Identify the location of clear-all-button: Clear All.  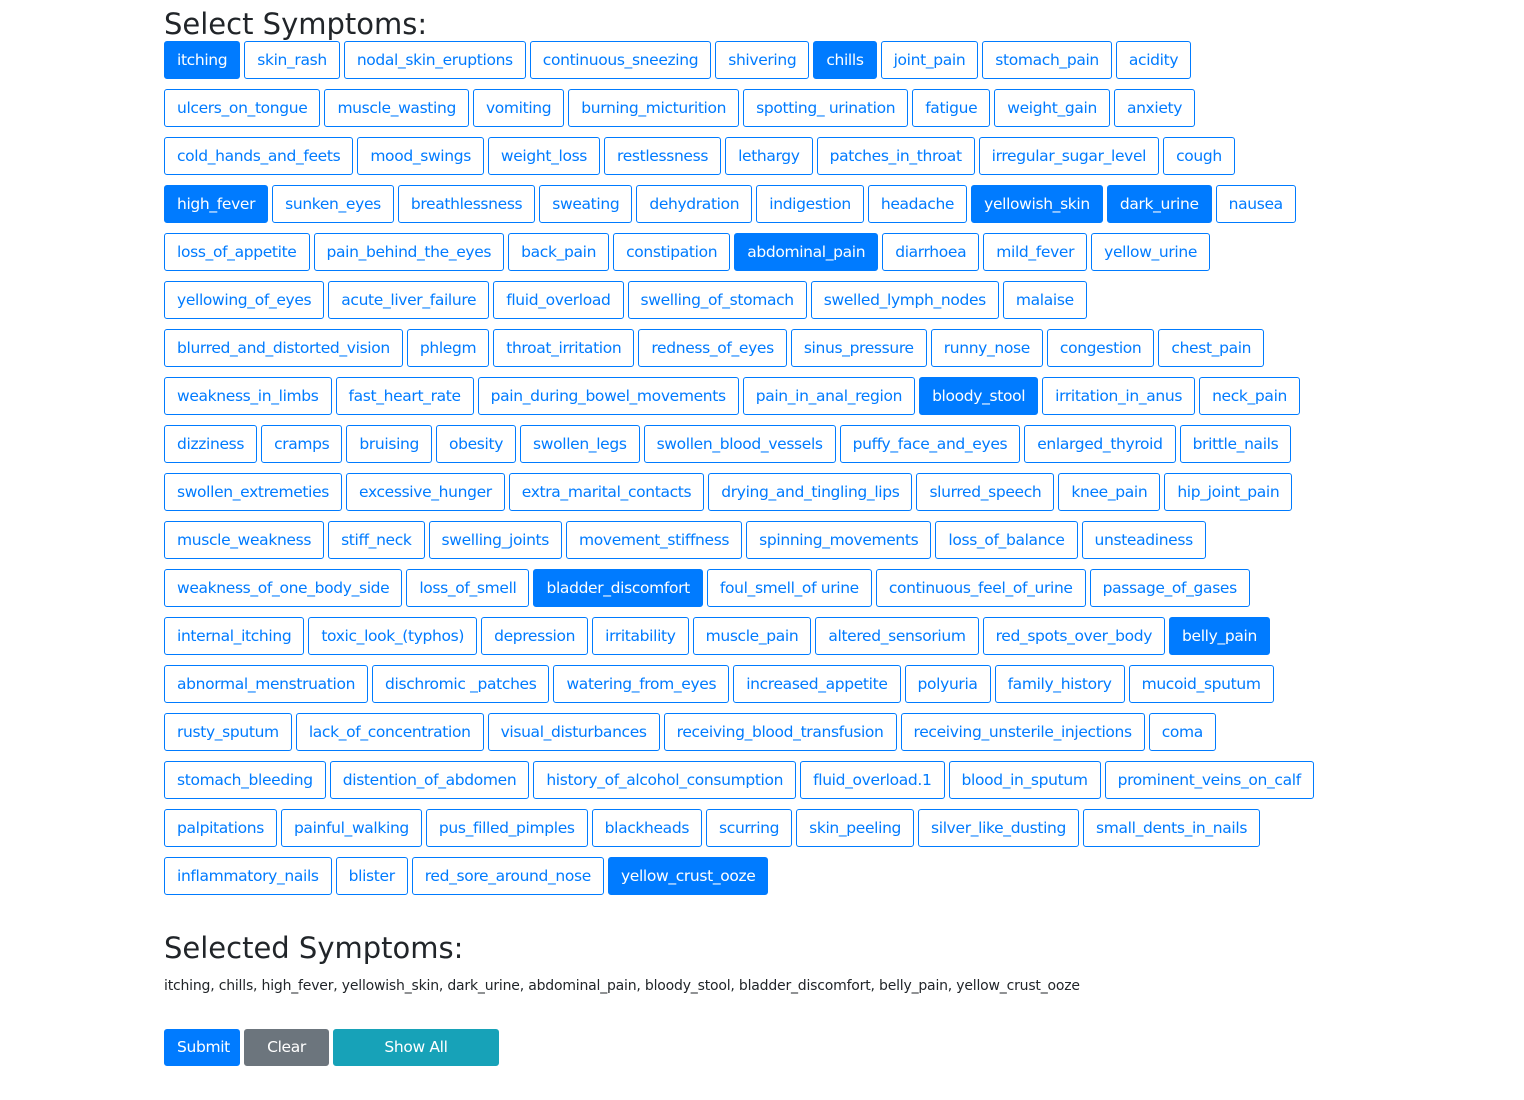
(286, 1060).